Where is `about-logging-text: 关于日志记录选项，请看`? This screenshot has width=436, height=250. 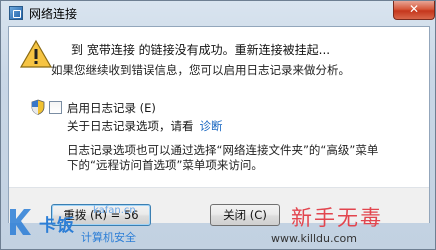
about-logging-text: 关于日志记录选项，请看 is located at coordinates (130, 126).